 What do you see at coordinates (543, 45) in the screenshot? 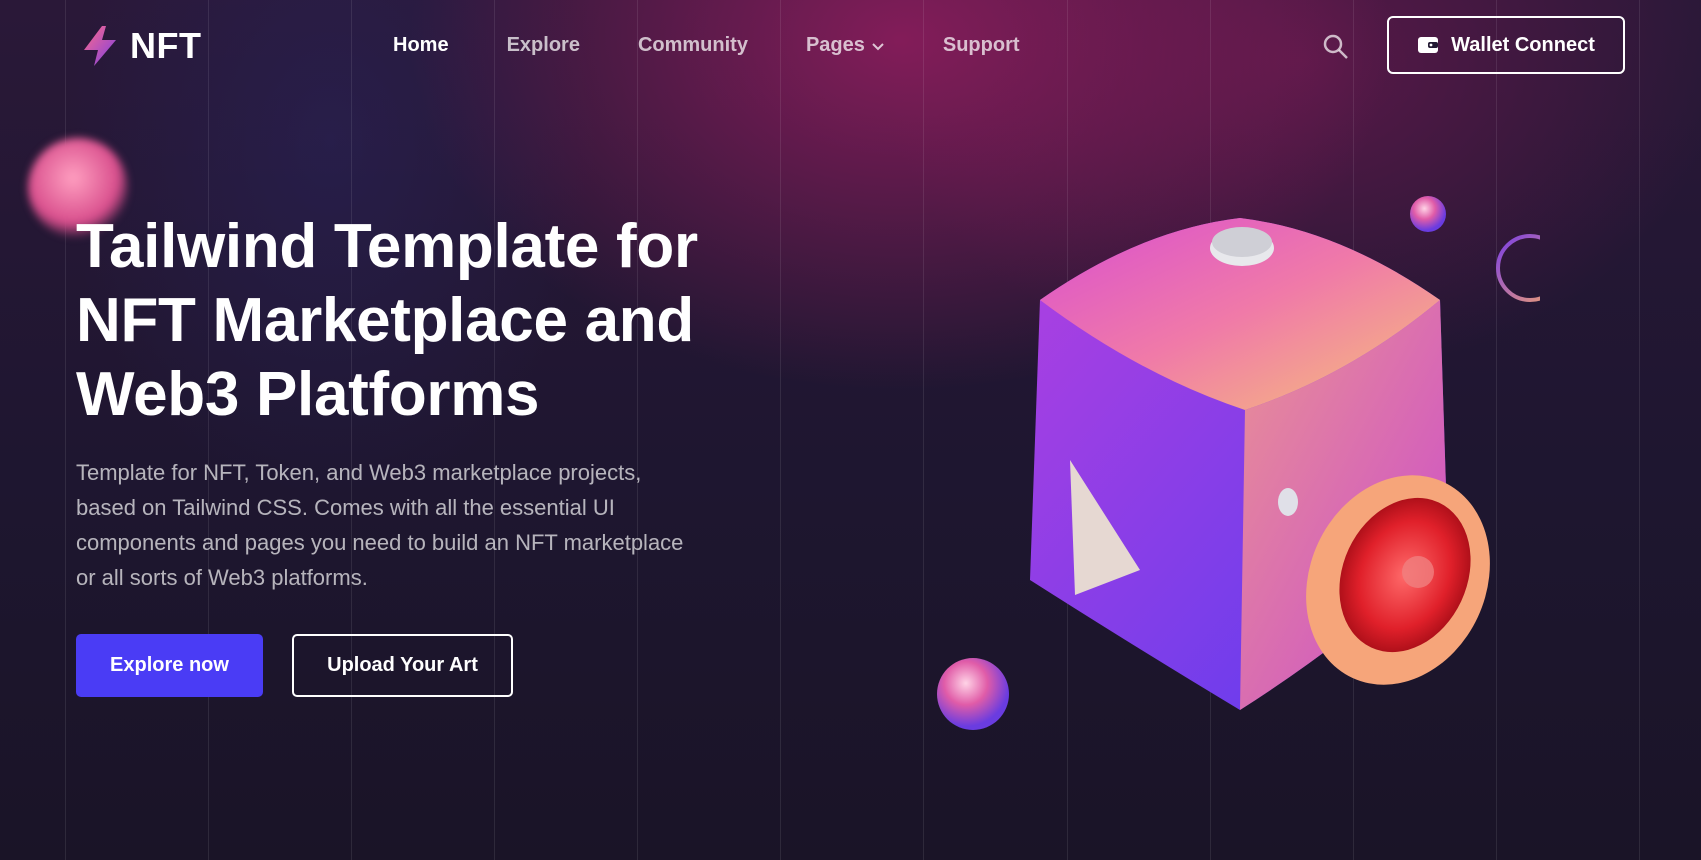
I see `nav-item-explore: Explore` at bounding box center [543, 45].